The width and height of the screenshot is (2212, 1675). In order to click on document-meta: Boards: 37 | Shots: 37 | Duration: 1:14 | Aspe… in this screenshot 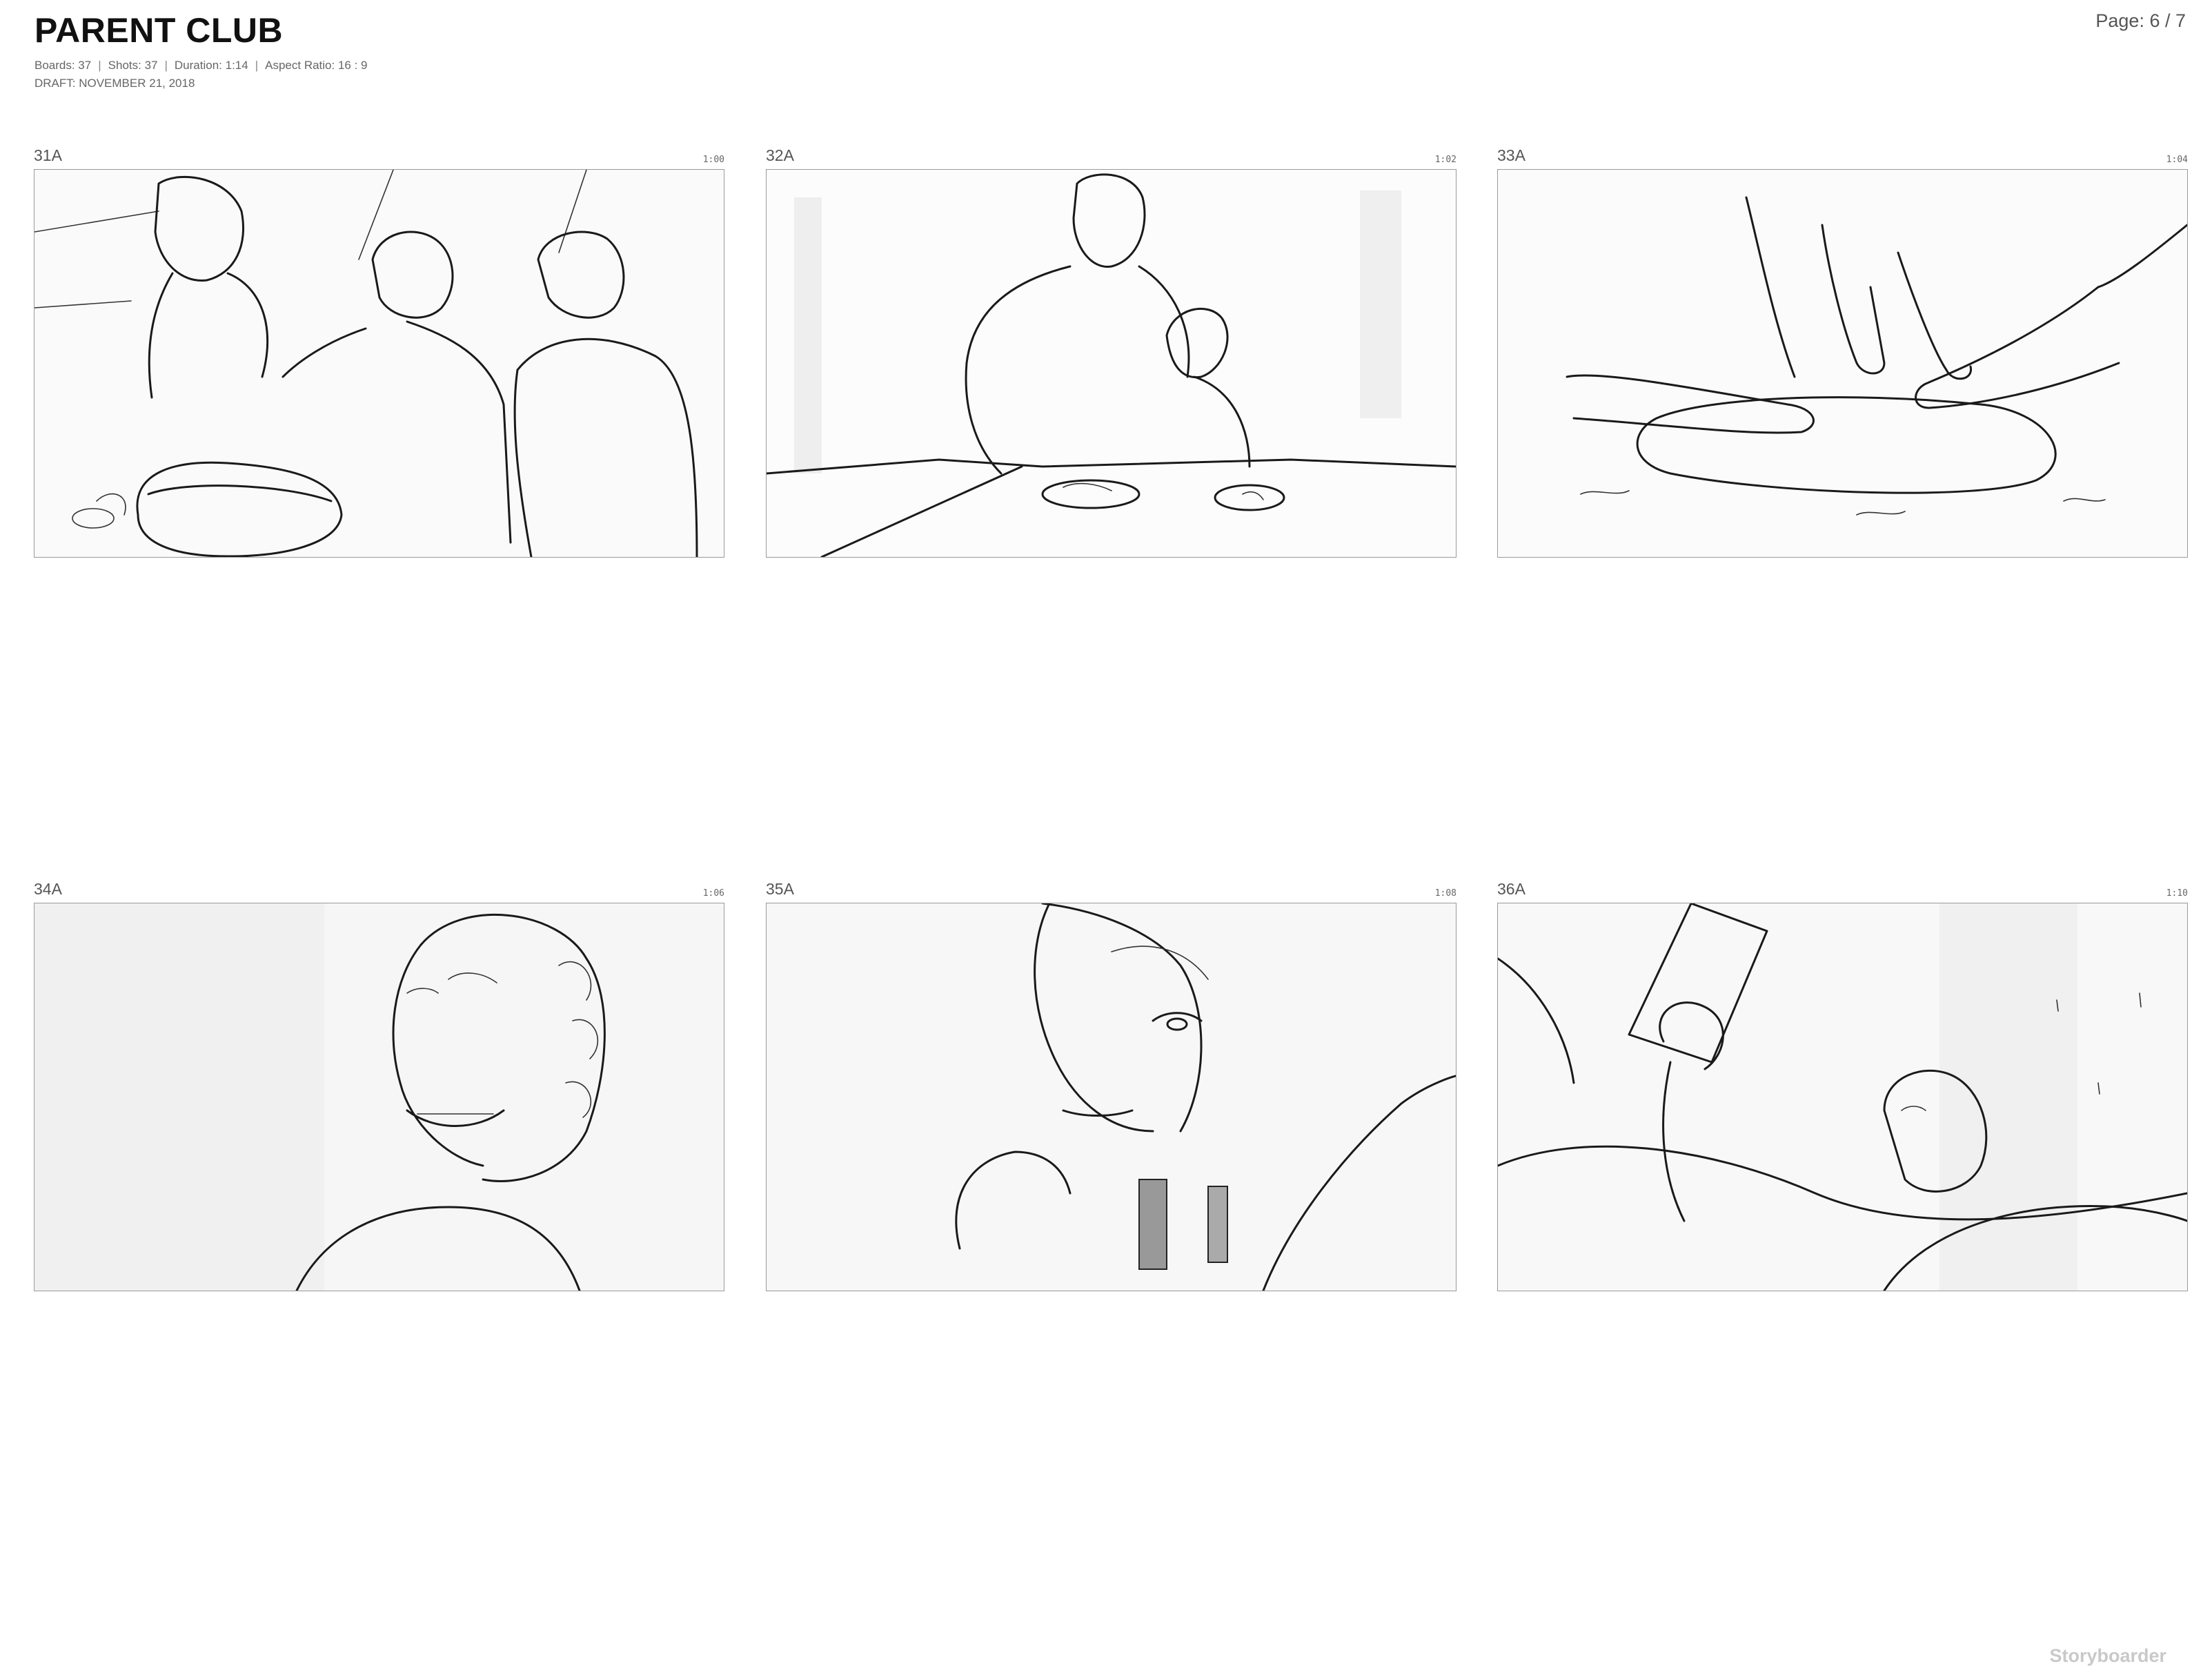, I will do `click(201, 74)`.